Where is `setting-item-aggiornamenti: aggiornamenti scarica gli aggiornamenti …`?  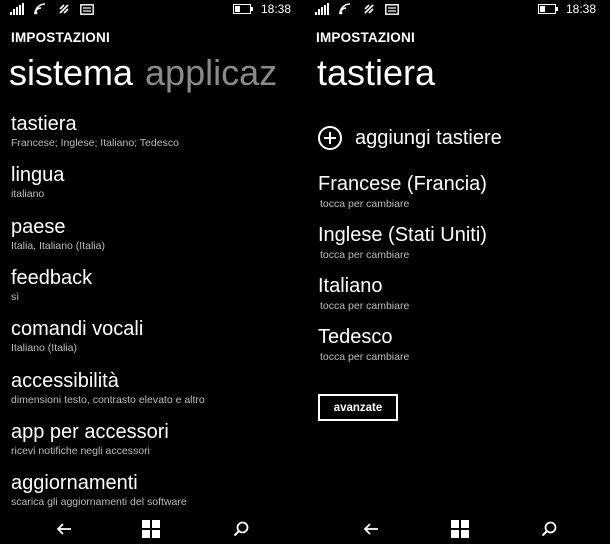 setting-item-aggiornamenti: aggiornamenti scarica gli aggiornamenti … is located at coordinates (99, 490).